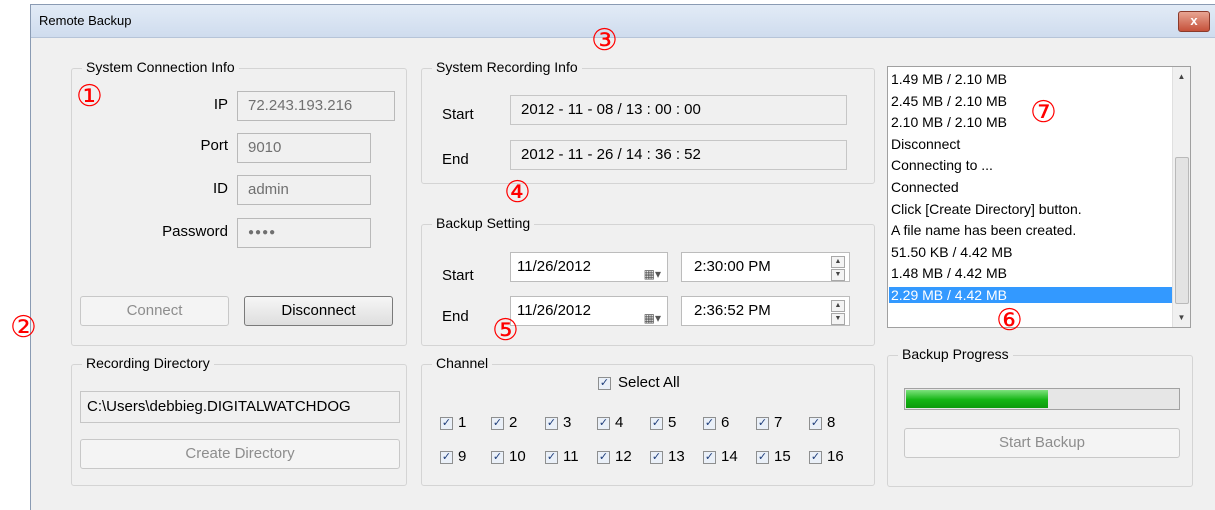  What do you see at coordinates (154, 311) in the screenshot?
I see `connect-button: Connect` at bounding box center [154, 311].